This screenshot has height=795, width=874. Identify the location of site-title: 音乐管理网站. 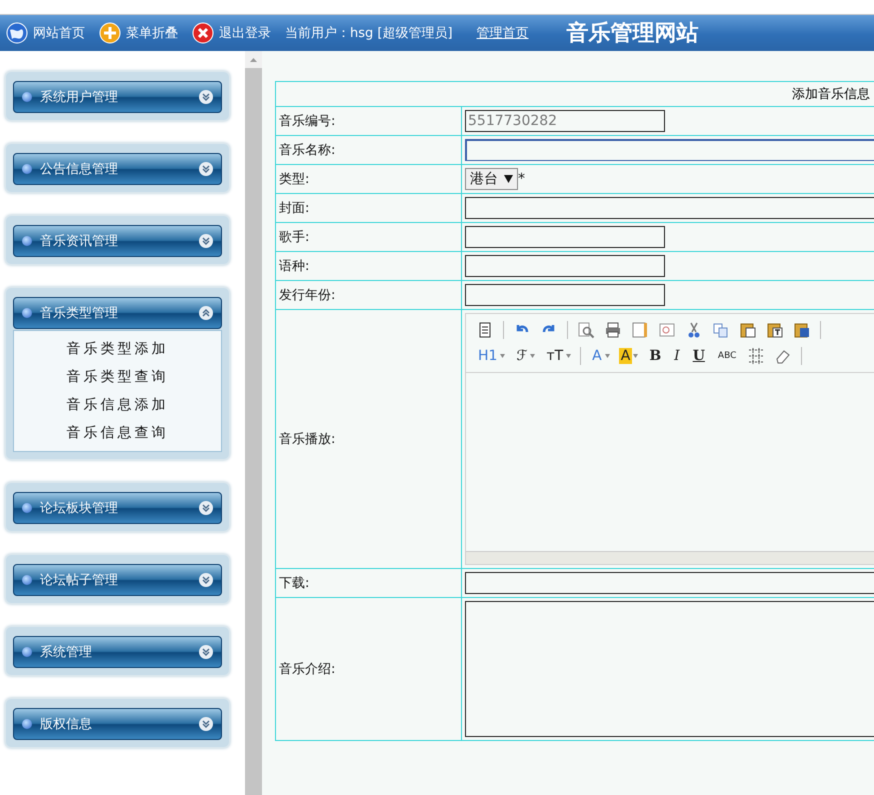
(632, 33).